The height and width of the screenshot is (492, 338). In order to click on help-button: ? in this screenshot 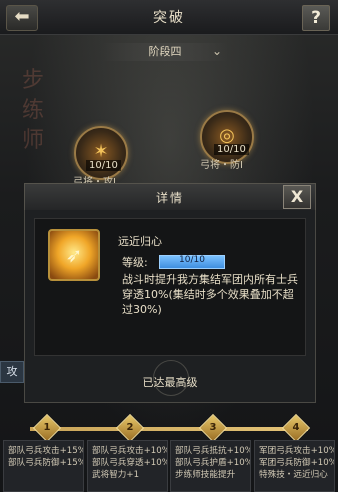, I will do `click(316, 18)`.